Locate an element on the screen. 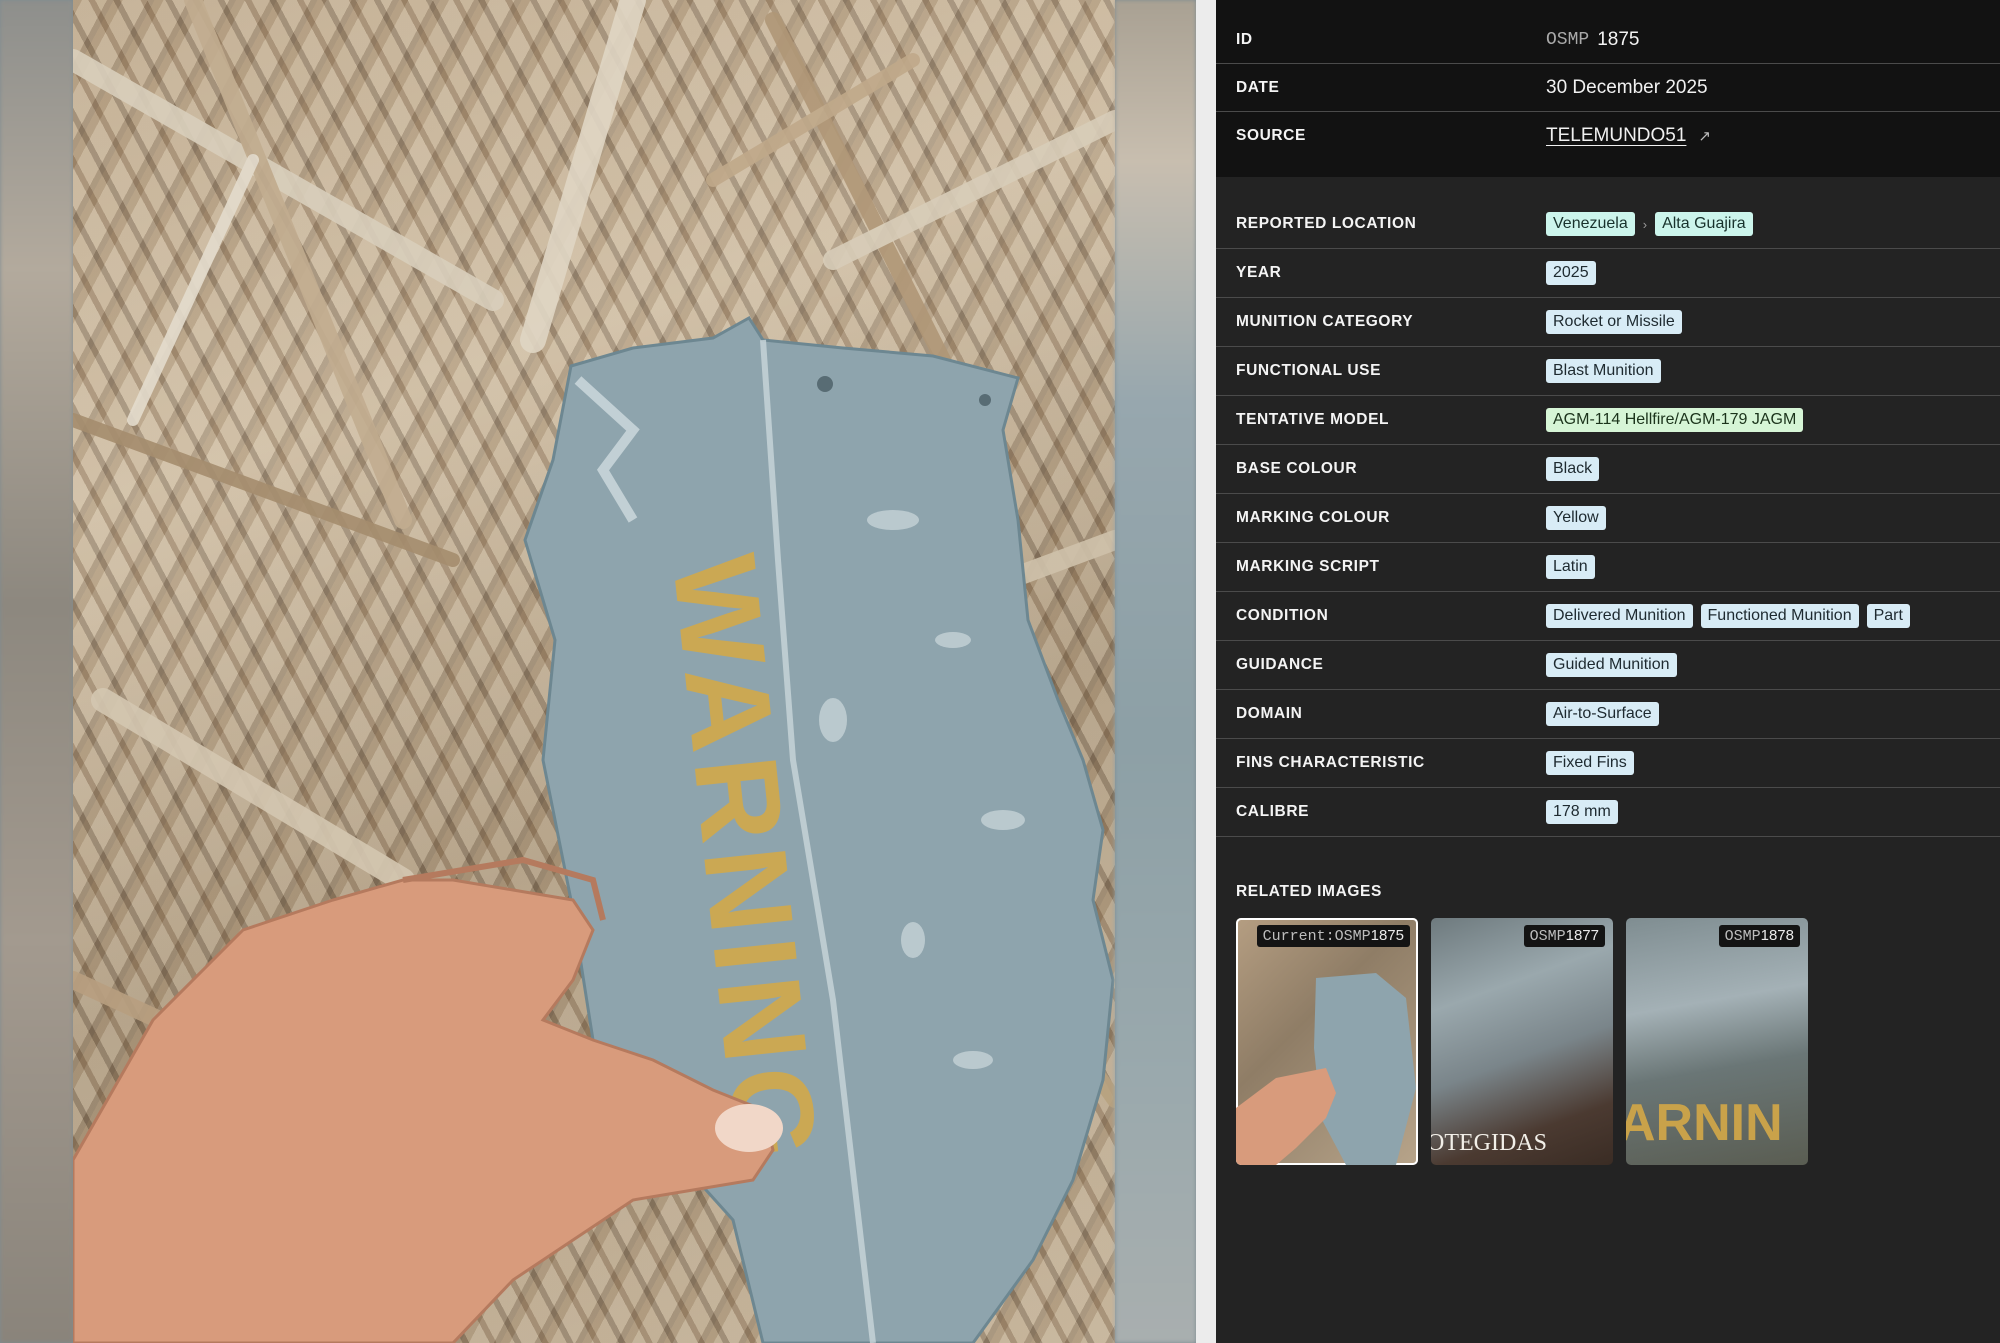 The height and width of the screenshot is (1343, 2000). attr-row-marking-script: MARKING SCRIPT Latin is located at coordinates (1608, 567).